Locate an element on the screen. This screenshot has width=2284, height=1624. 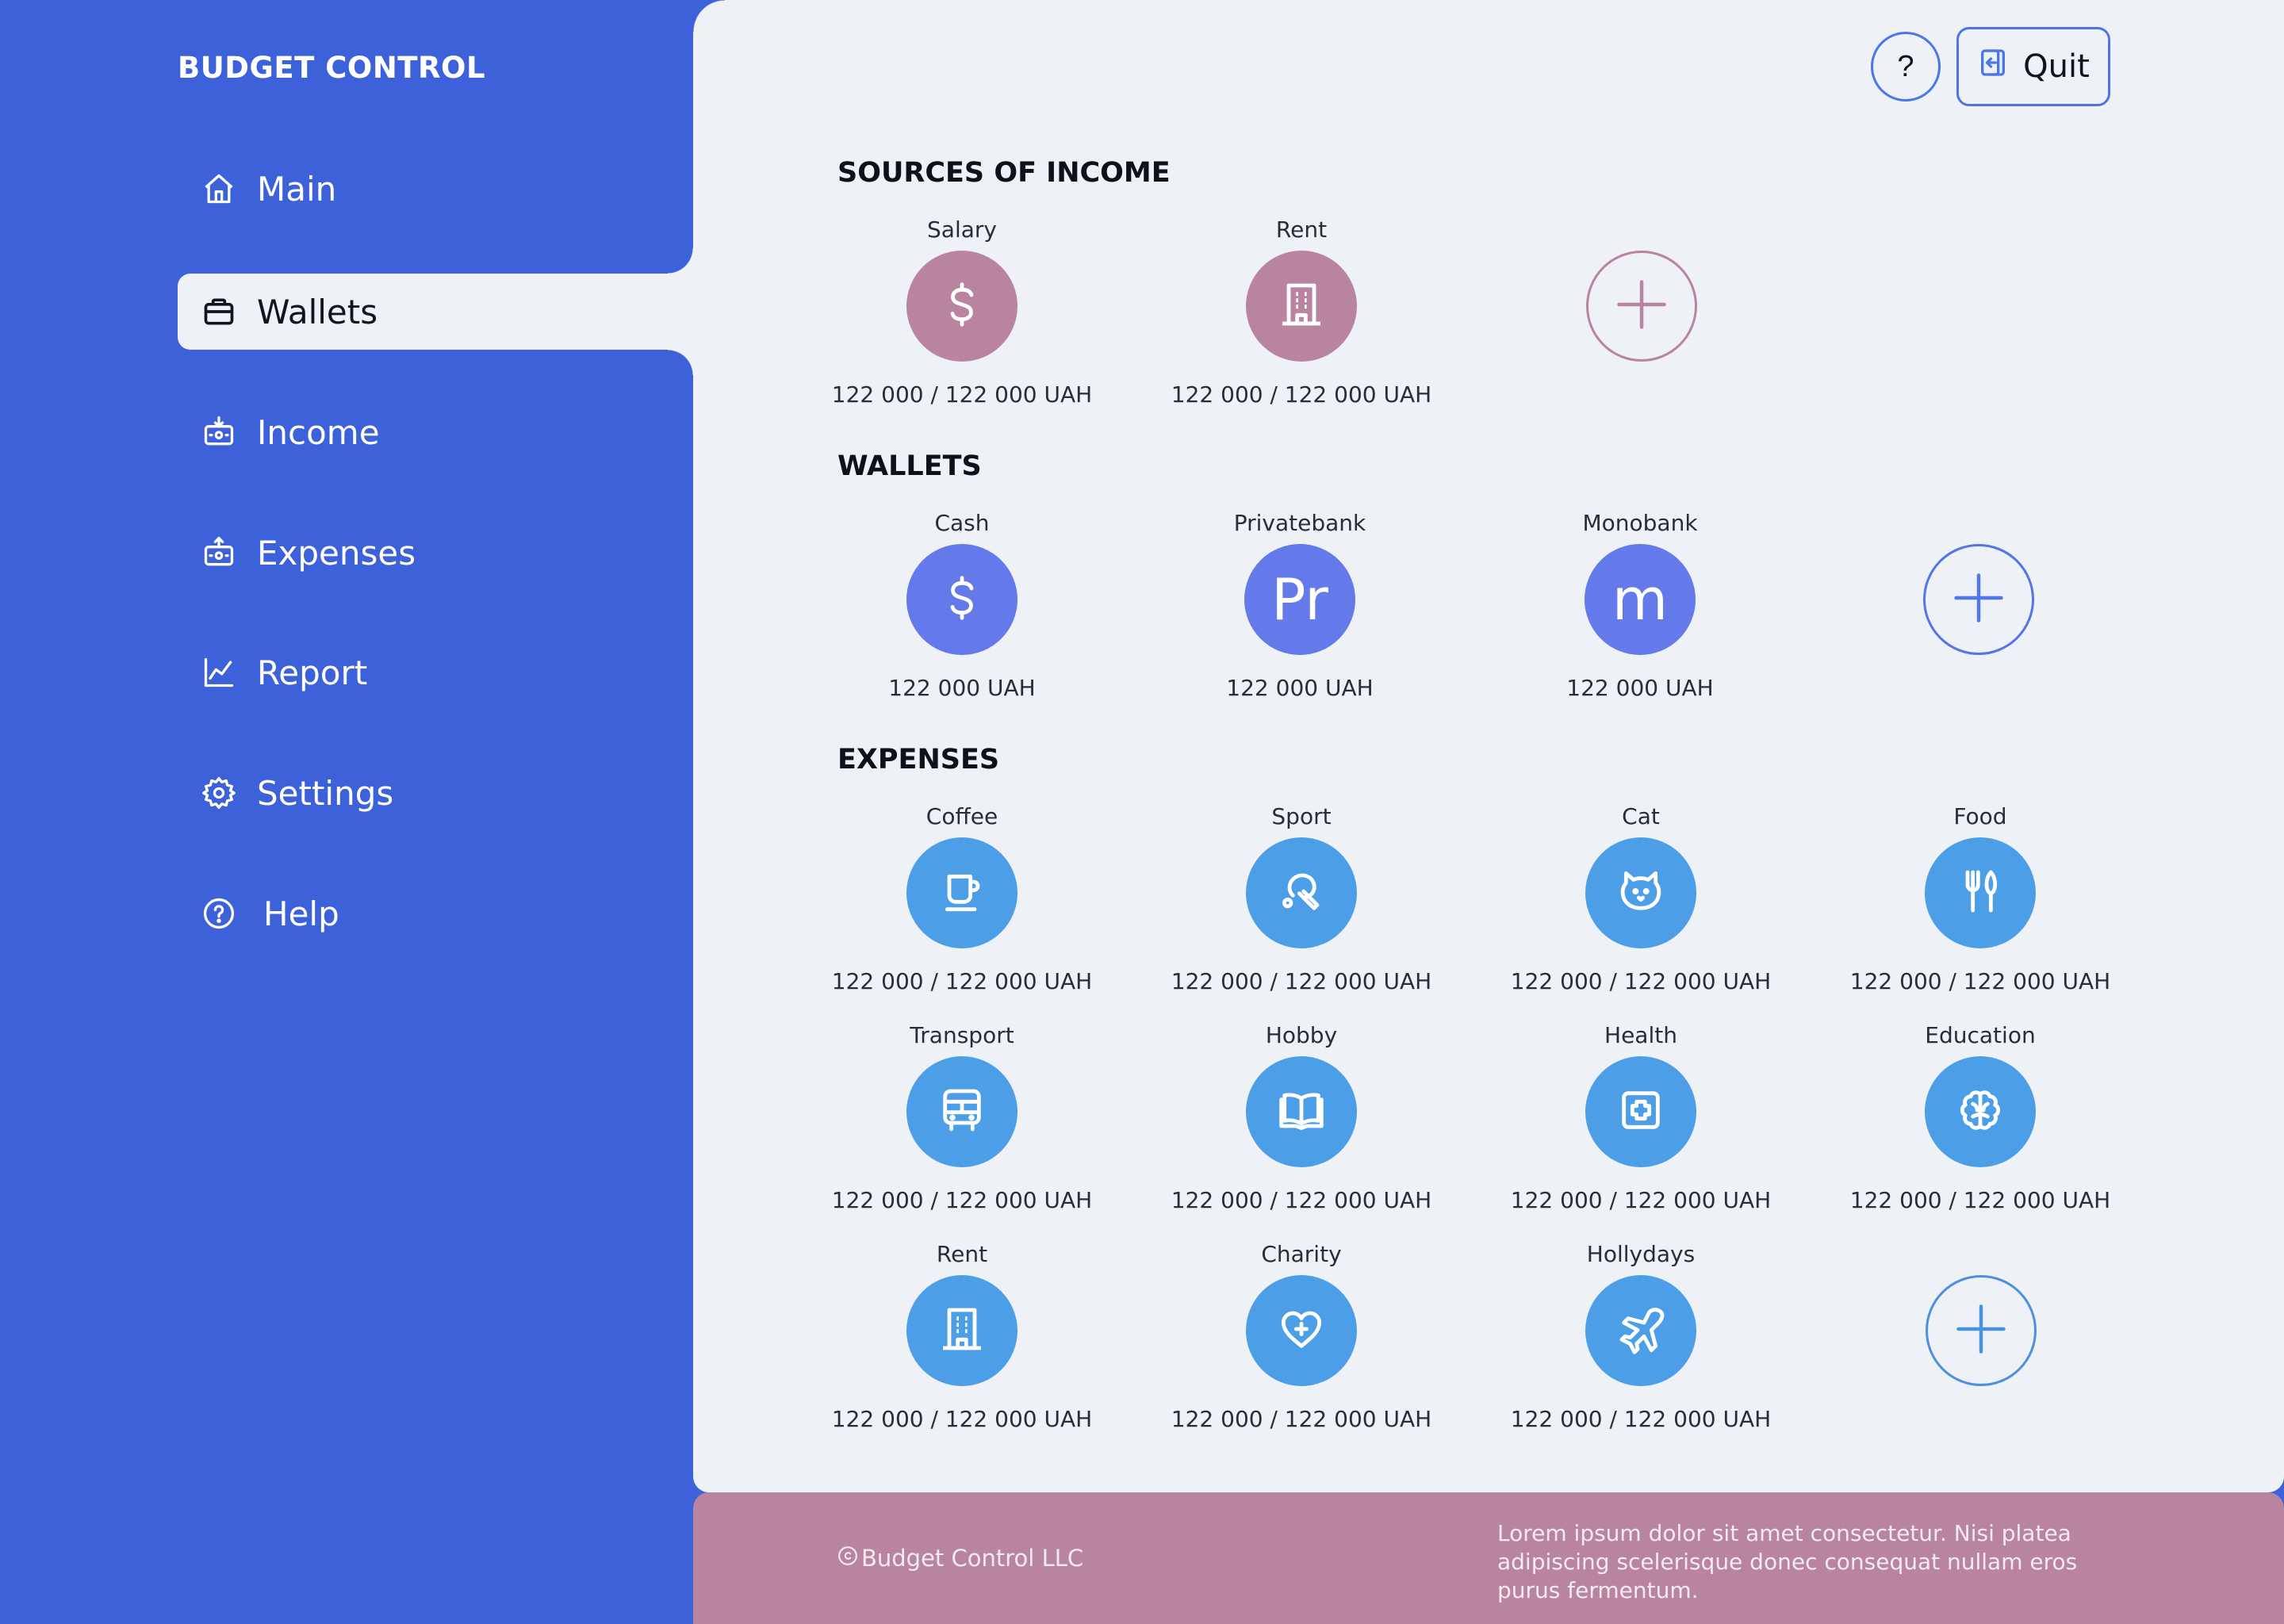
item-label: Salary is located at coordinates (962, 230).